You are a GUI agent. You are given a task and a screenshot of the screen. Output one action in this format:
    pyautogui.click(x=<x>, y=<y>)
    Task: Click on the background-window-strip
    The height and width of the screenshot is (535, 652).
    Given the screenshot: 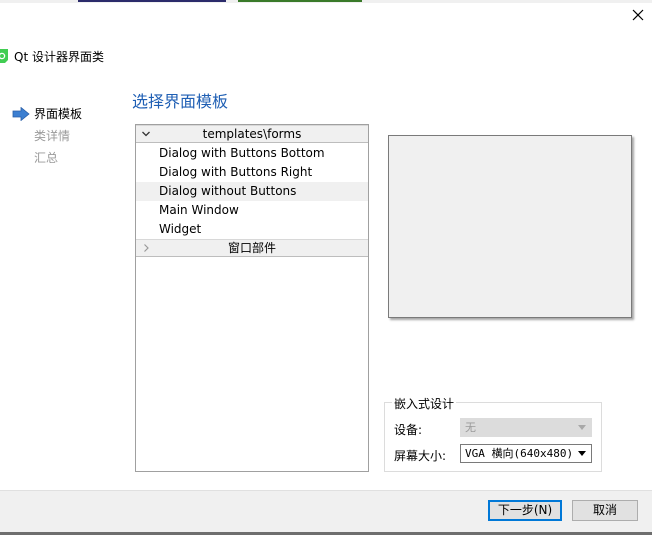 What is the action you would take?
    pyautogui.click(x=326, y=1)
    